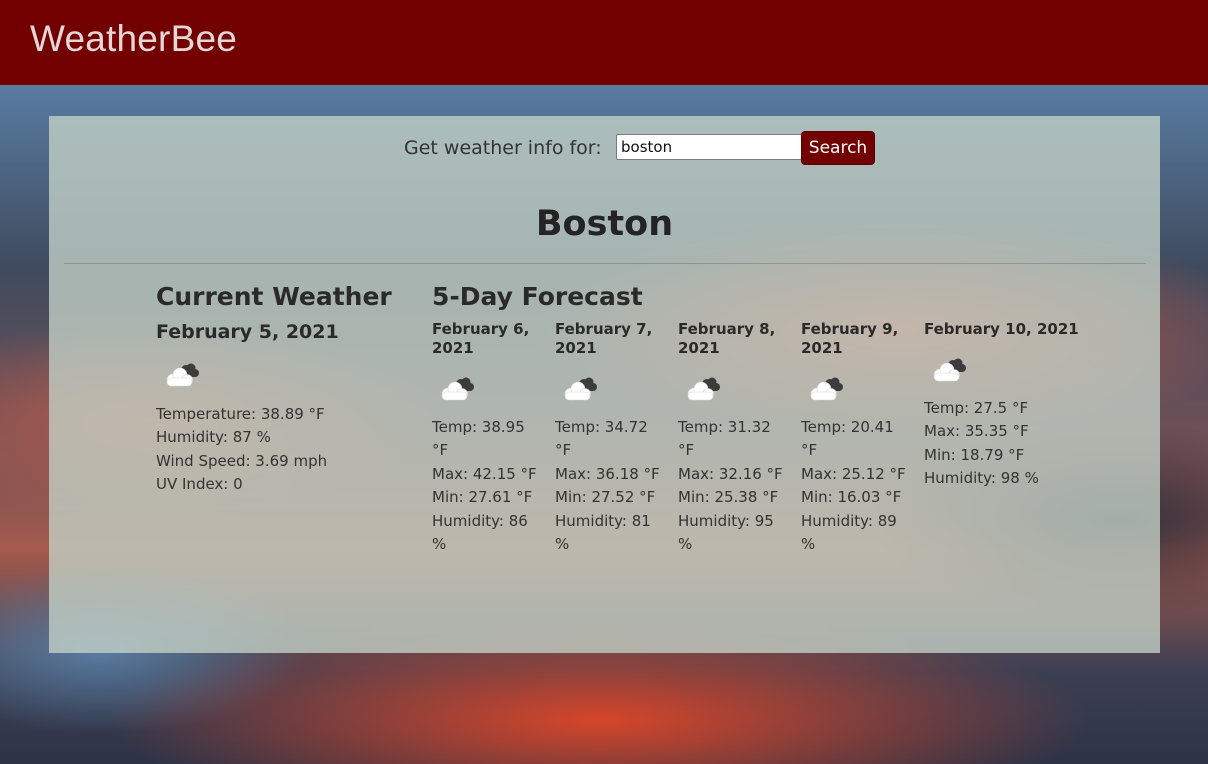  What do you see at coordinates (478, 427) in the screenshot?
I see `forecast-temp: Temp: 38.95` at bounding box center [478, 427].